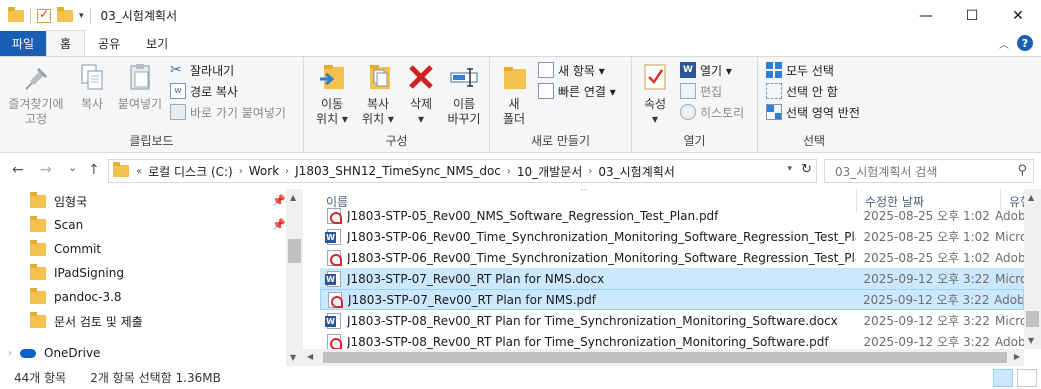  Describe the element at coordinates (81, 16) in the screenshot. I see `customize-quick-access-dropdown: ▾` at that location.